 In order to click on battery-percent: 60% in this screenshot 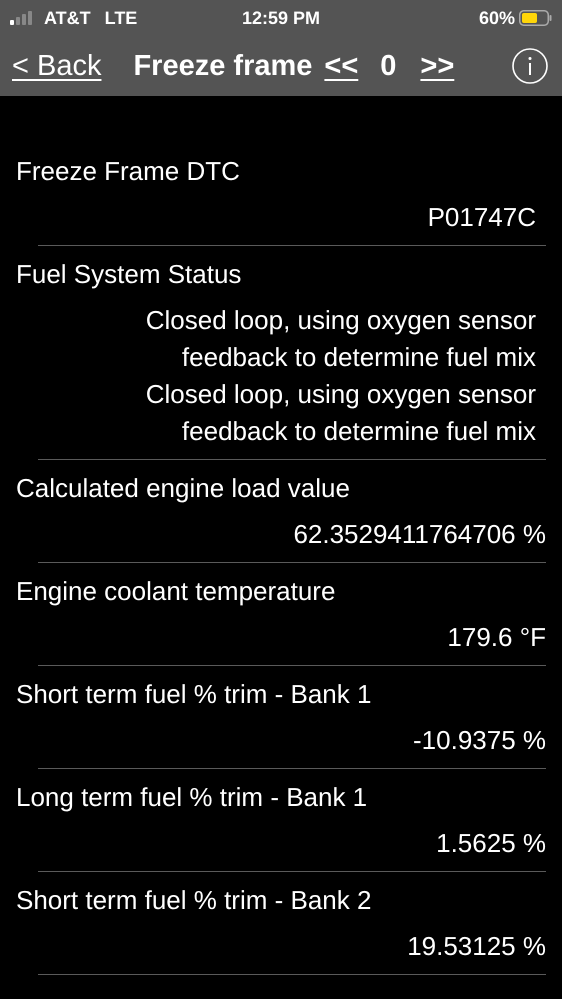, I will do `click(496, 18)`.